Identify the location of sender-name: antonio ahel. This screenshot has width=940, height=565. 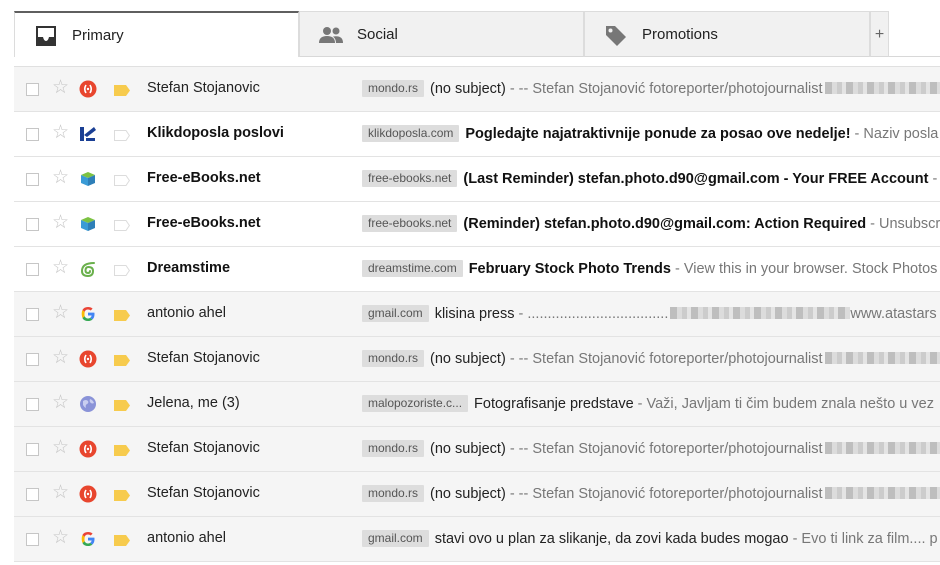
(187, 538).